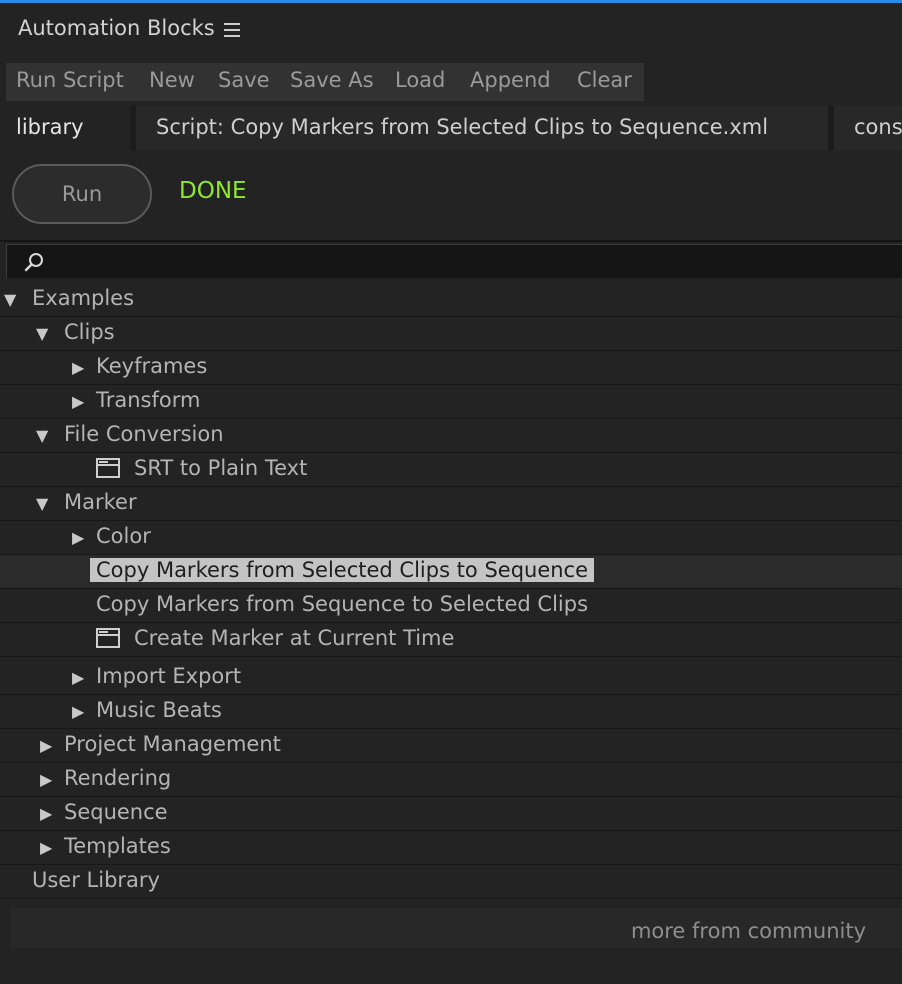 The height and width of the screenshot is (984, 902). Describe the element at coordinates (232, 30) in the screenshot. I see `hamburger-menu-icon` at that location.